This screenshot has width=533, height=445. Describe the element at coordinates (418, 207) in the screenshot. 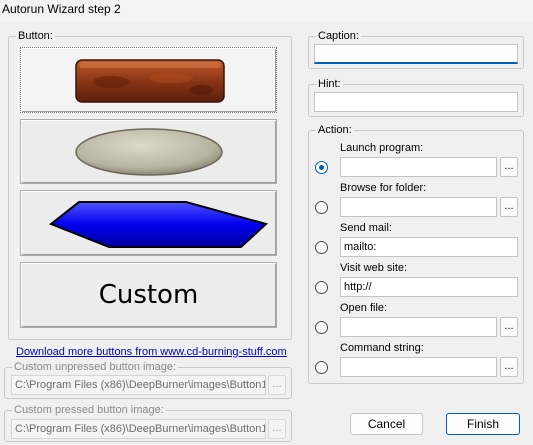

I see `browse-folder-input` at that location.